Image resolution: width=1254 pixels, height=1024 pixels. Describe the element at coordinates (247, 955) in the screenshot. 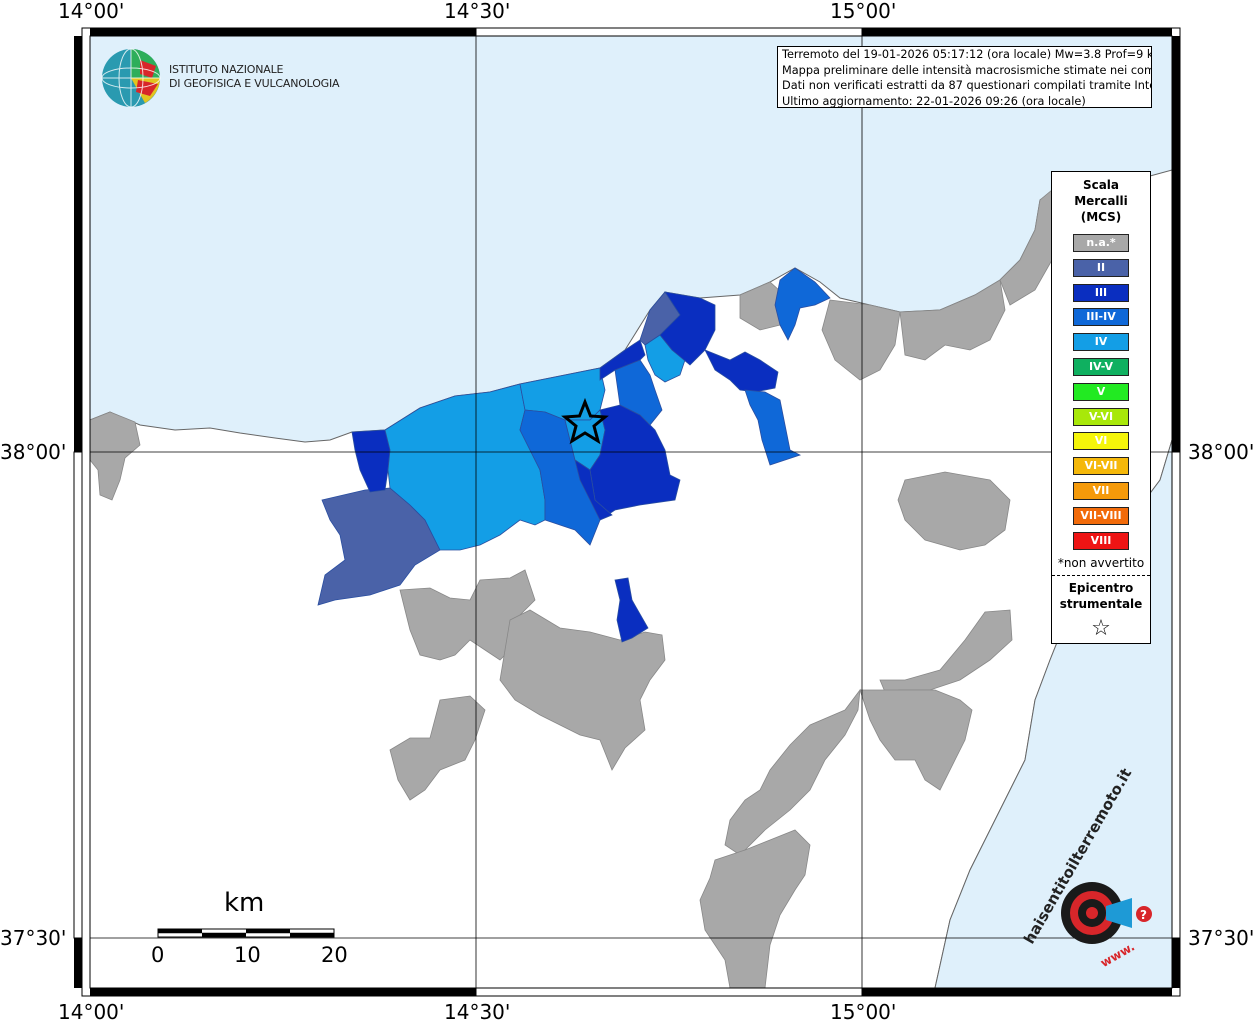

I see `scale-label-10: 10` at that location.